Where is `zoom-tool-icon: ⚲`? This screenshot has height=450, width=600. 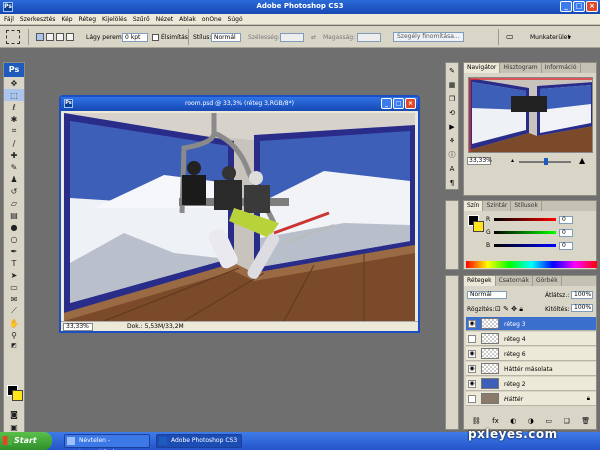 zoom-tool-icon: ⚲ is located at coordinates (14, 335).